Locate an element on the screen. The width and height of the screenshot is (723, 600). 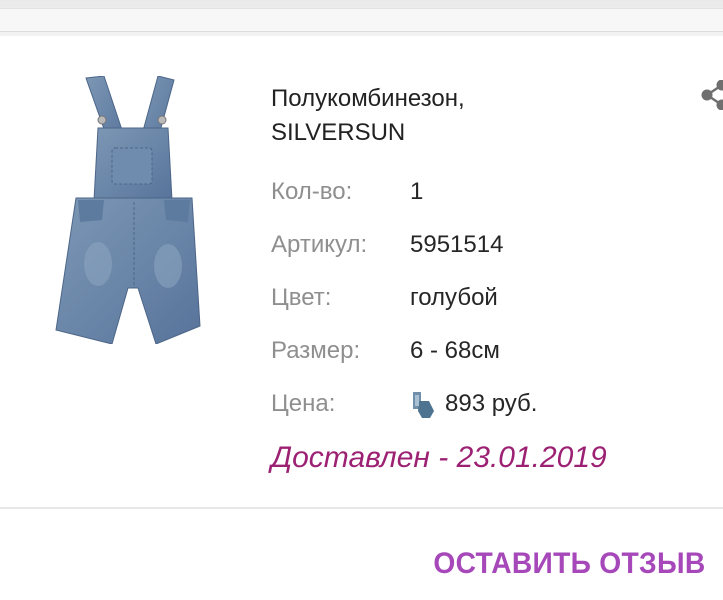
bonus-coin-icon is located at coordinates (423, 405).